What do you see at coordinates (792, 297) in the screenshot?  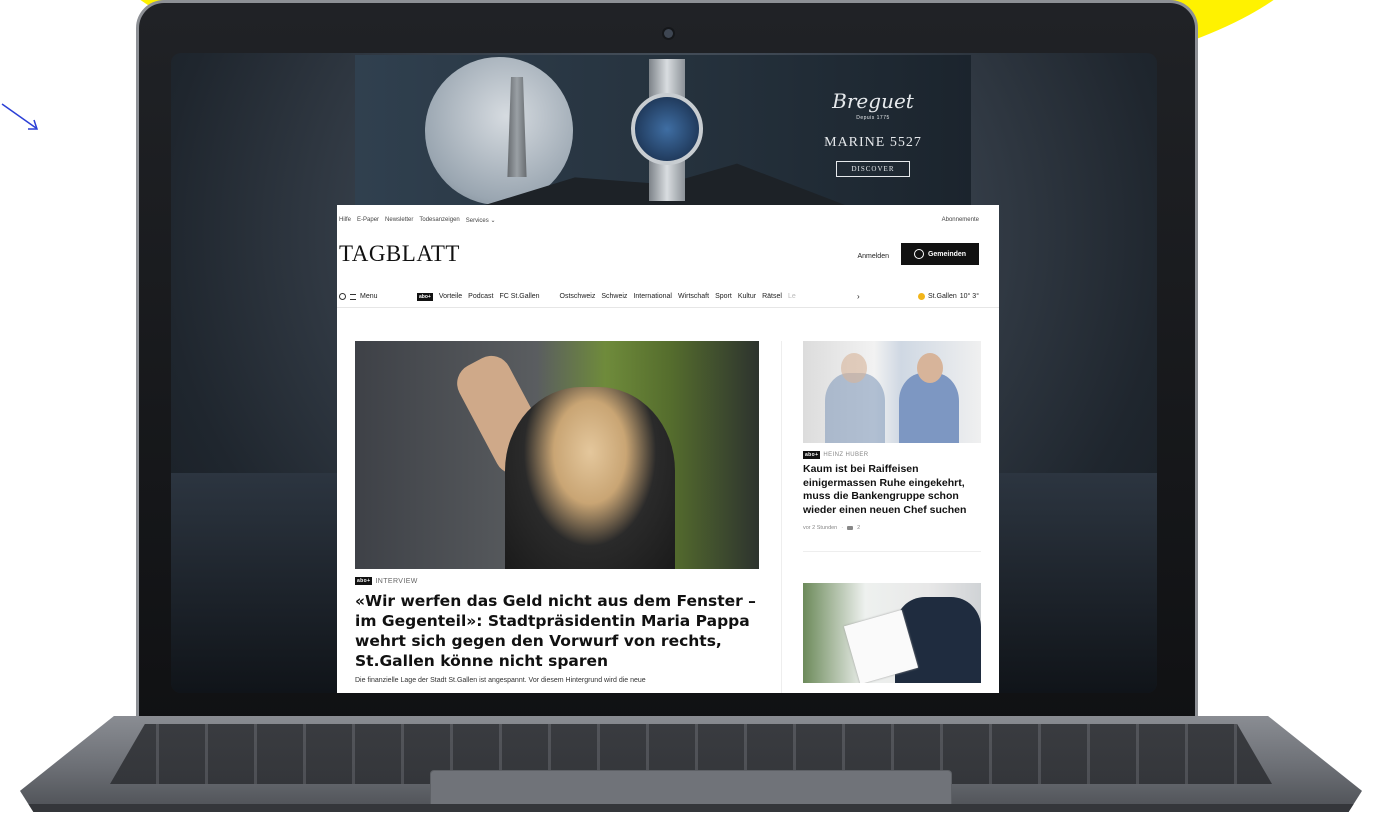 I see `nav-item-faded: Le` at bounding box center [792, 297].